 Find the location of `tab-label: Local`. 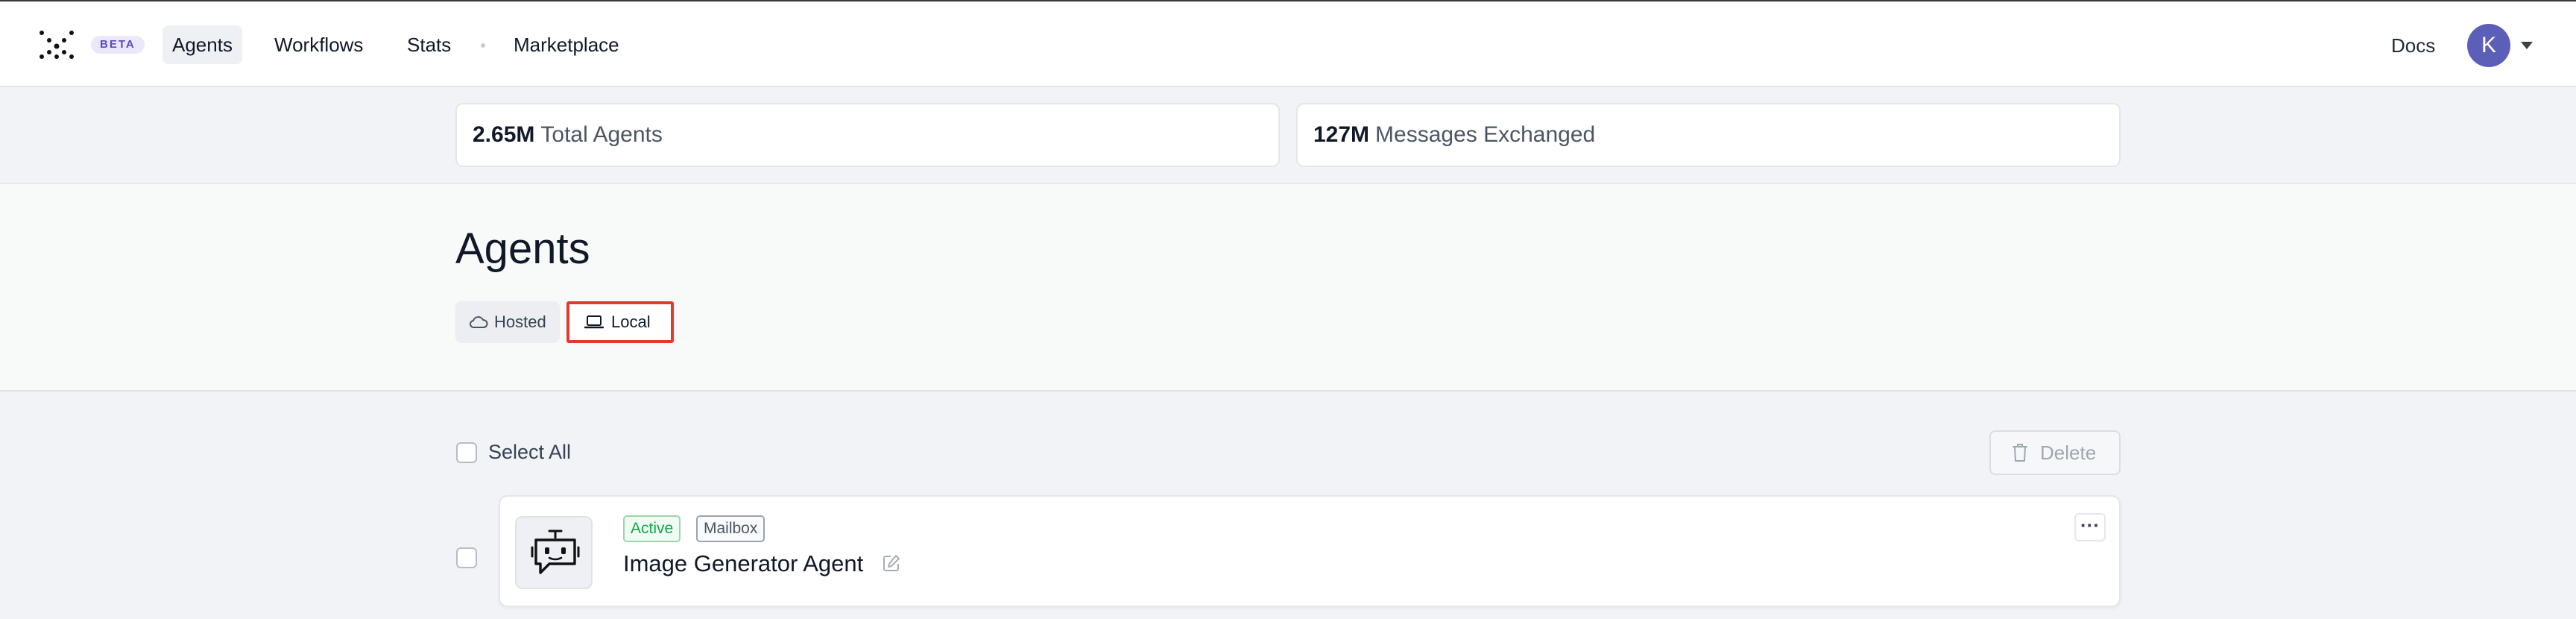

tab-label: Local is located at coordinates (631, 321).